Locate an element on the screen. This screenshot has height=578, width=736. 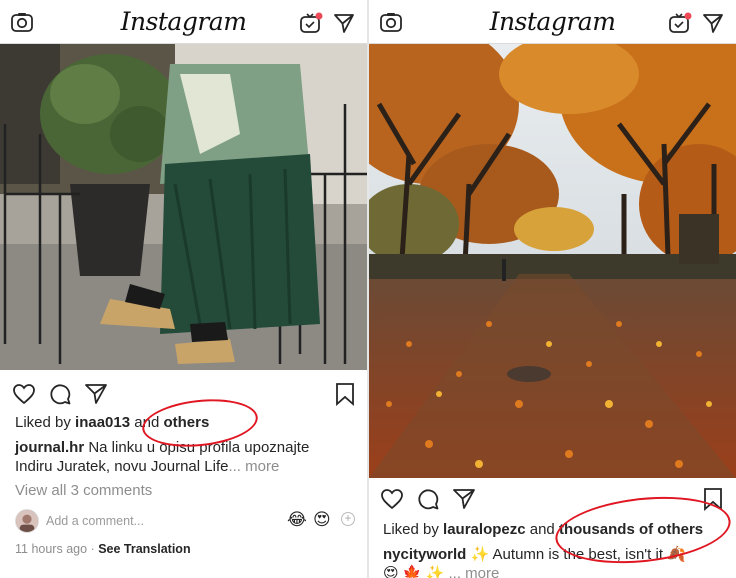
caption-username: journal.hr is located at coordinates (49, 447).